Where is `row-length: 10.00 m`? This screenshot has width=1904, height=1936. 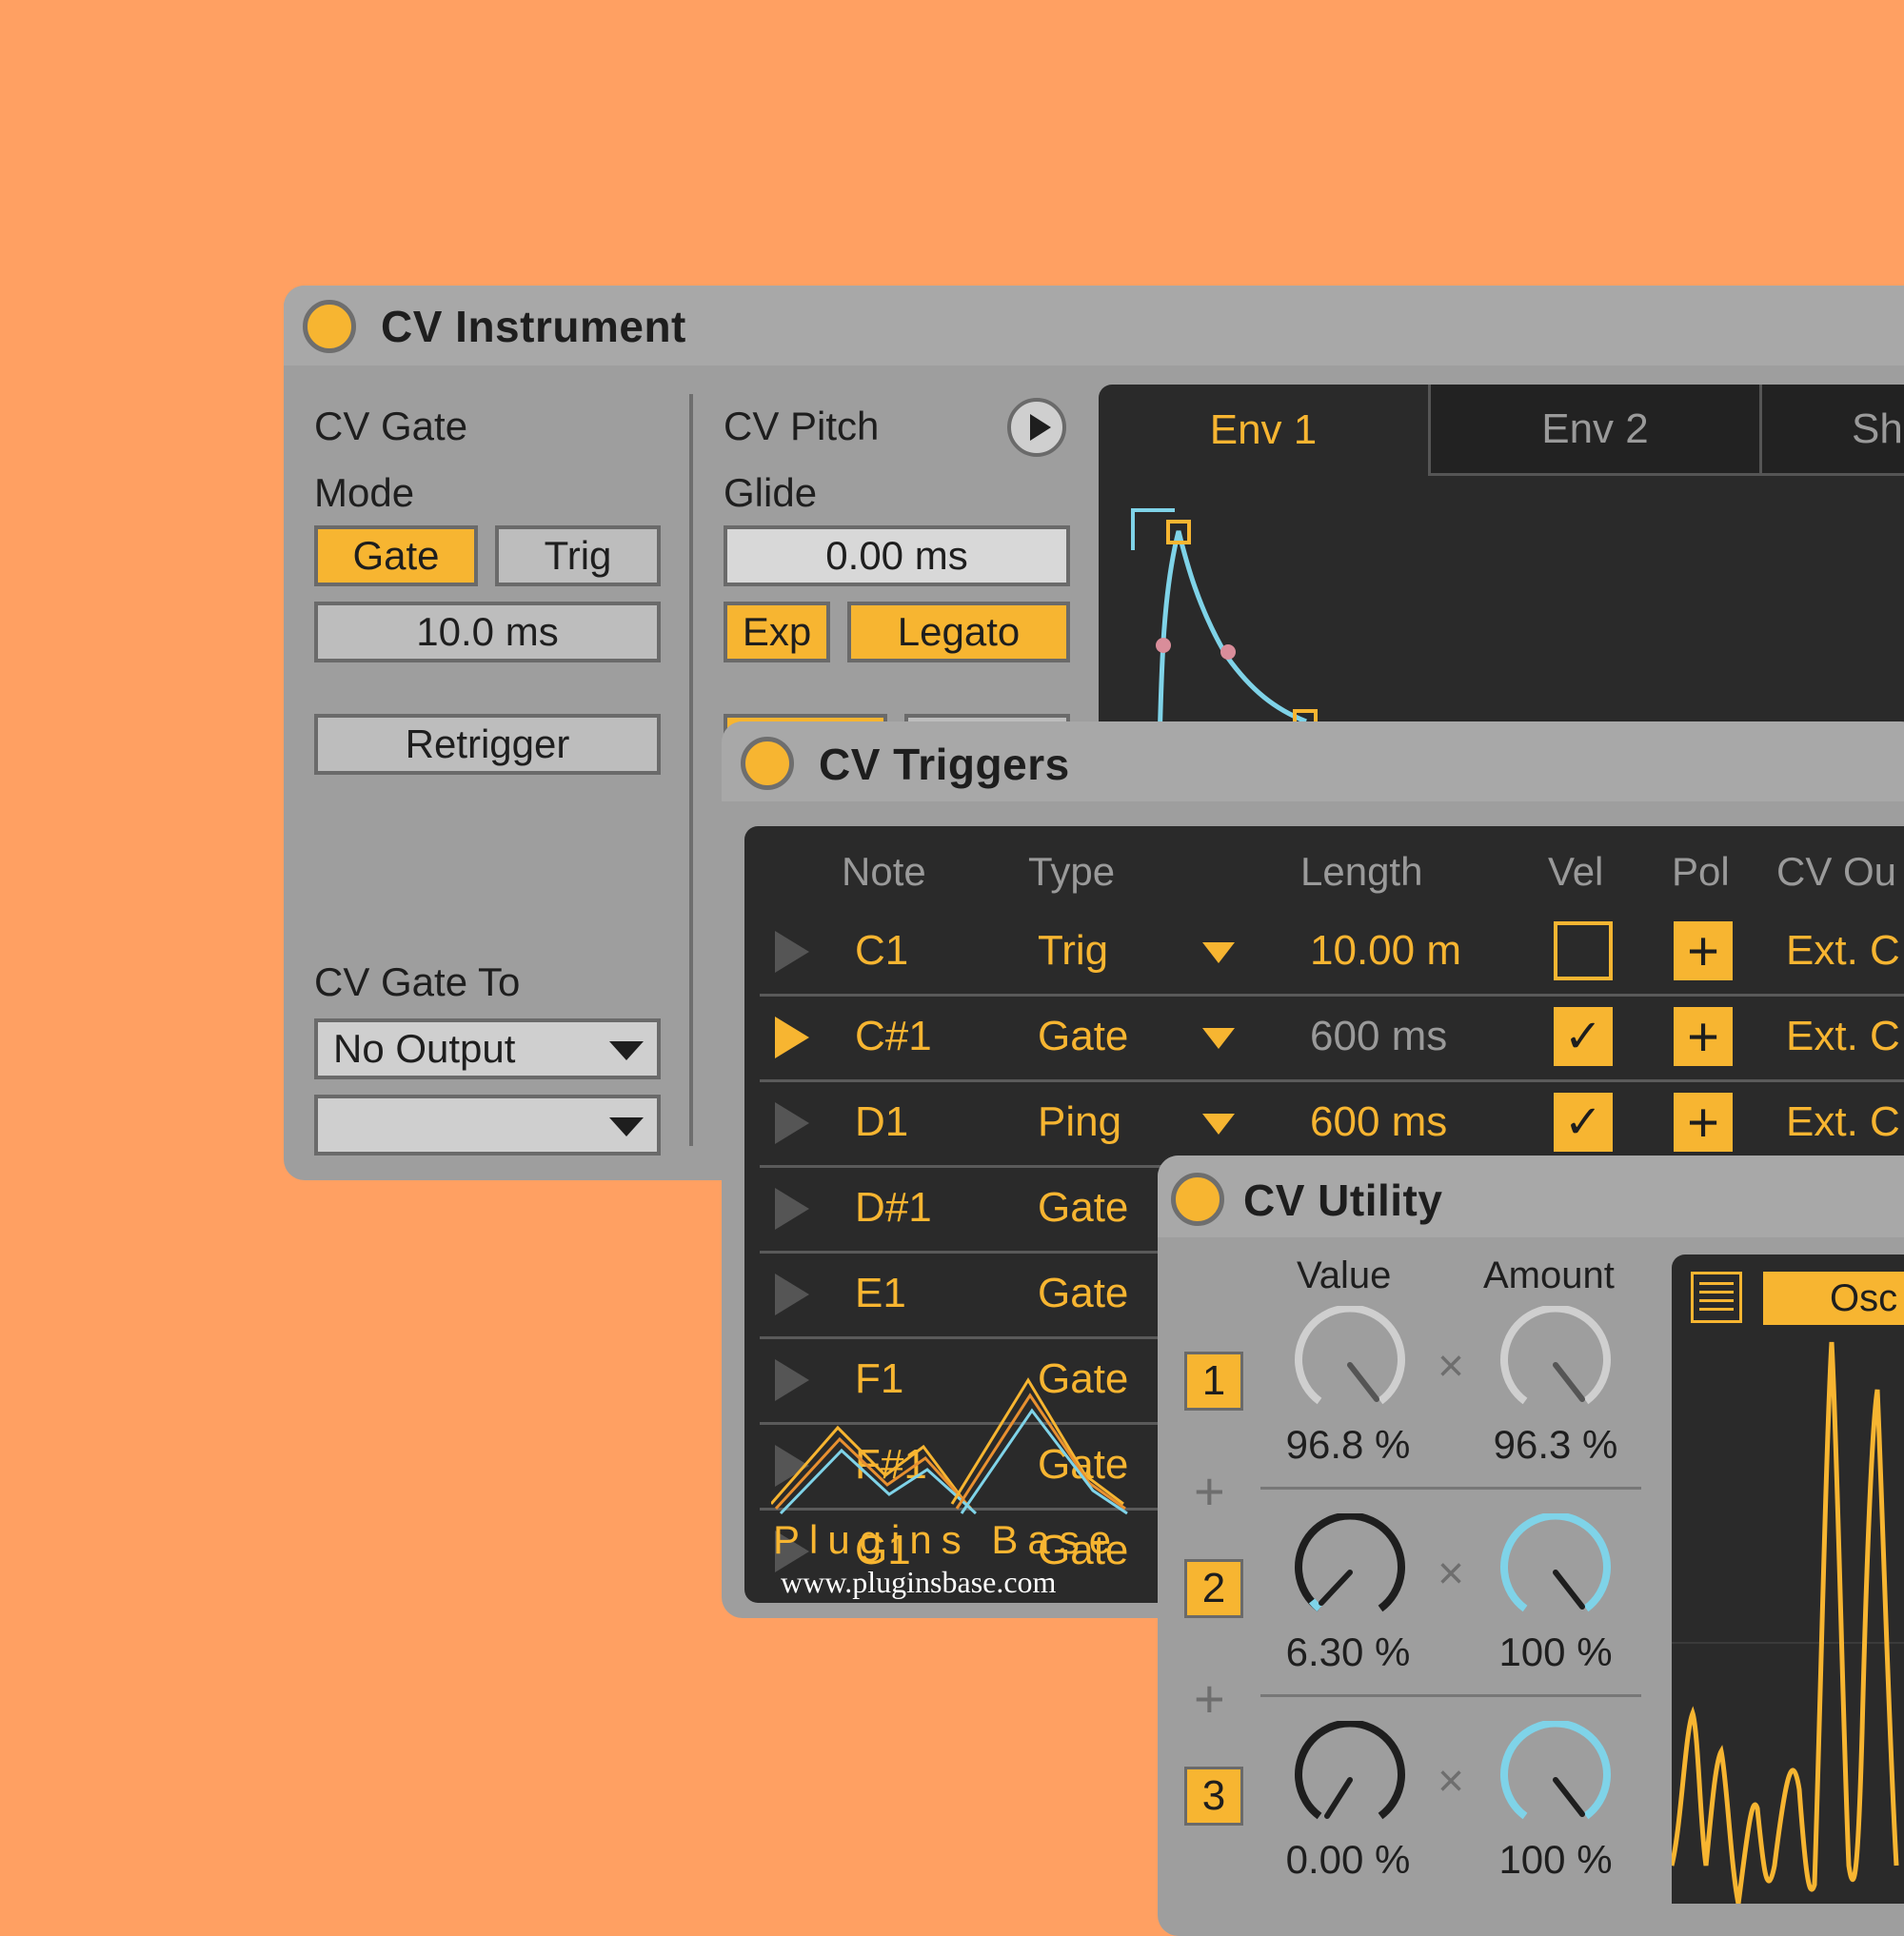 row-length: 10.00 m is located at coordinates (1385, 951).